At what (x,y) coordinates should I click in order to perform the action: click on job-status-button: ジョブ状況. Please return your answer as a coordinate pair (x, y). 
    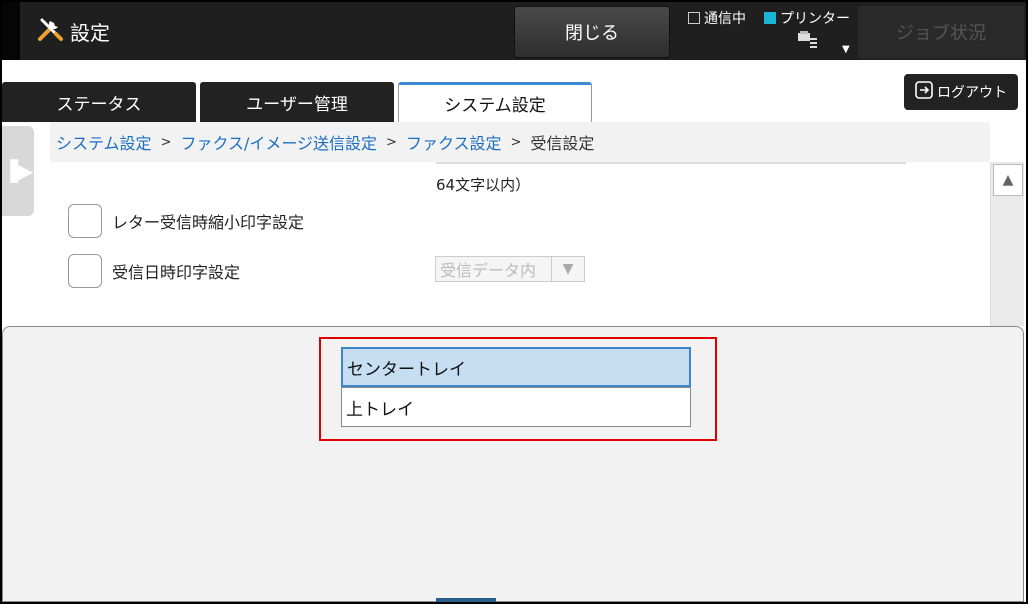
    Looking at the image, I should click on (941, 32).